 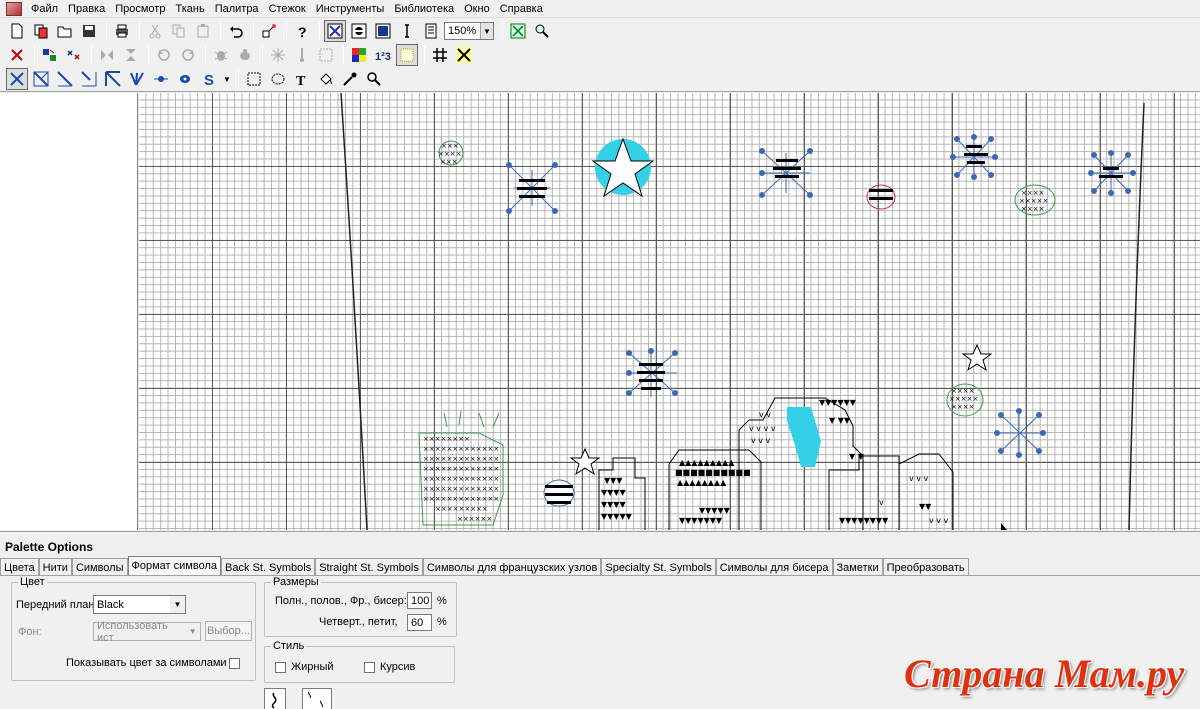 I want to click on italic-checkbox, so click(x=369, y=667).